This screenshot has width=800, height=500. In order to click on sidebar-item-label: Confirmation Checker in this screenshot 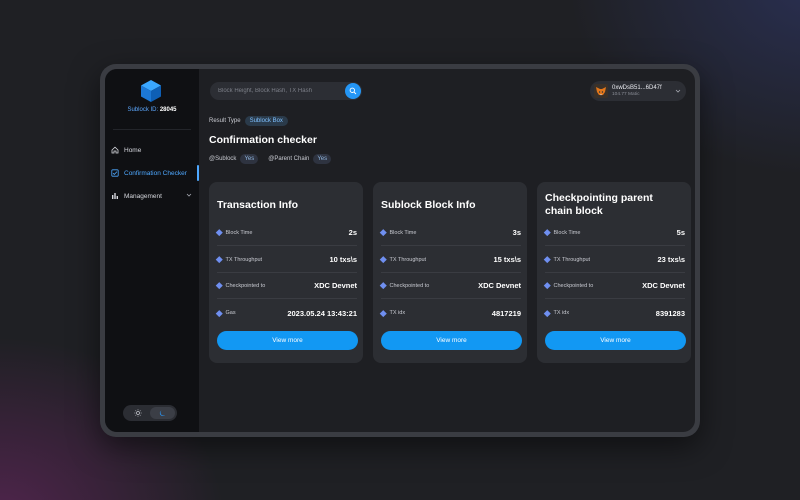, I will do `click(155, 173)`.